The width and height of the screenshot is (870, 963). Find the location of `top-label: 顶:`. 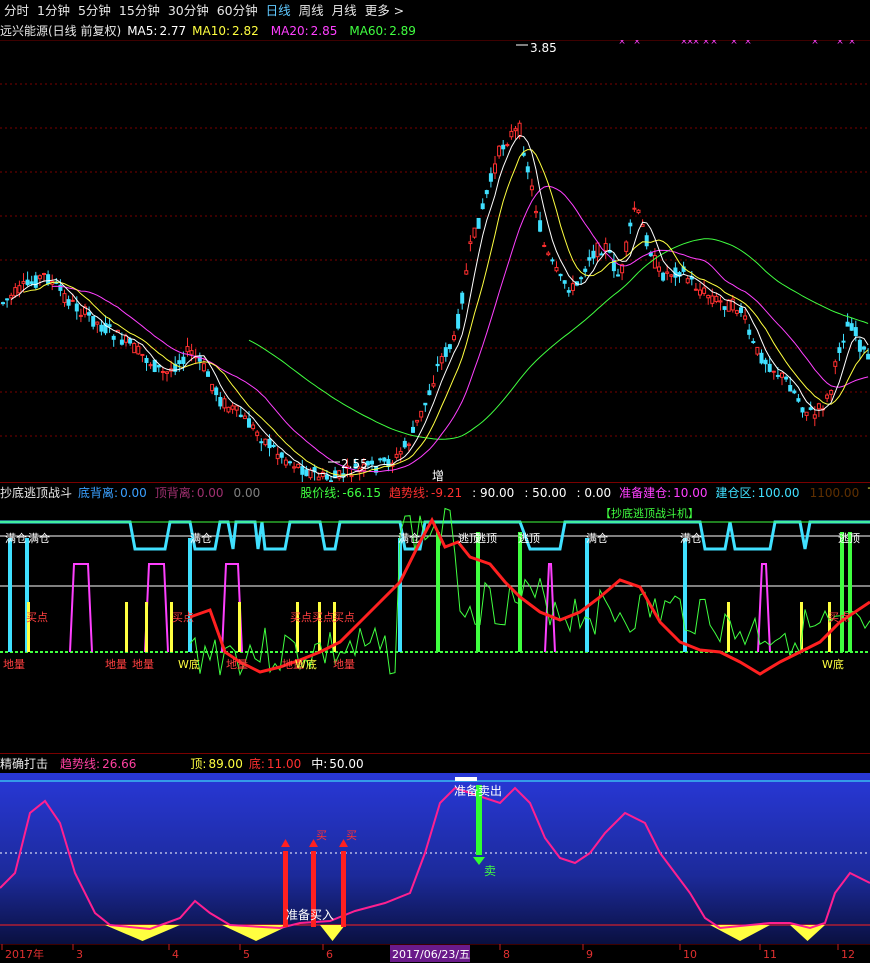

top-label: 顶: is located at coordinates (198, 764).